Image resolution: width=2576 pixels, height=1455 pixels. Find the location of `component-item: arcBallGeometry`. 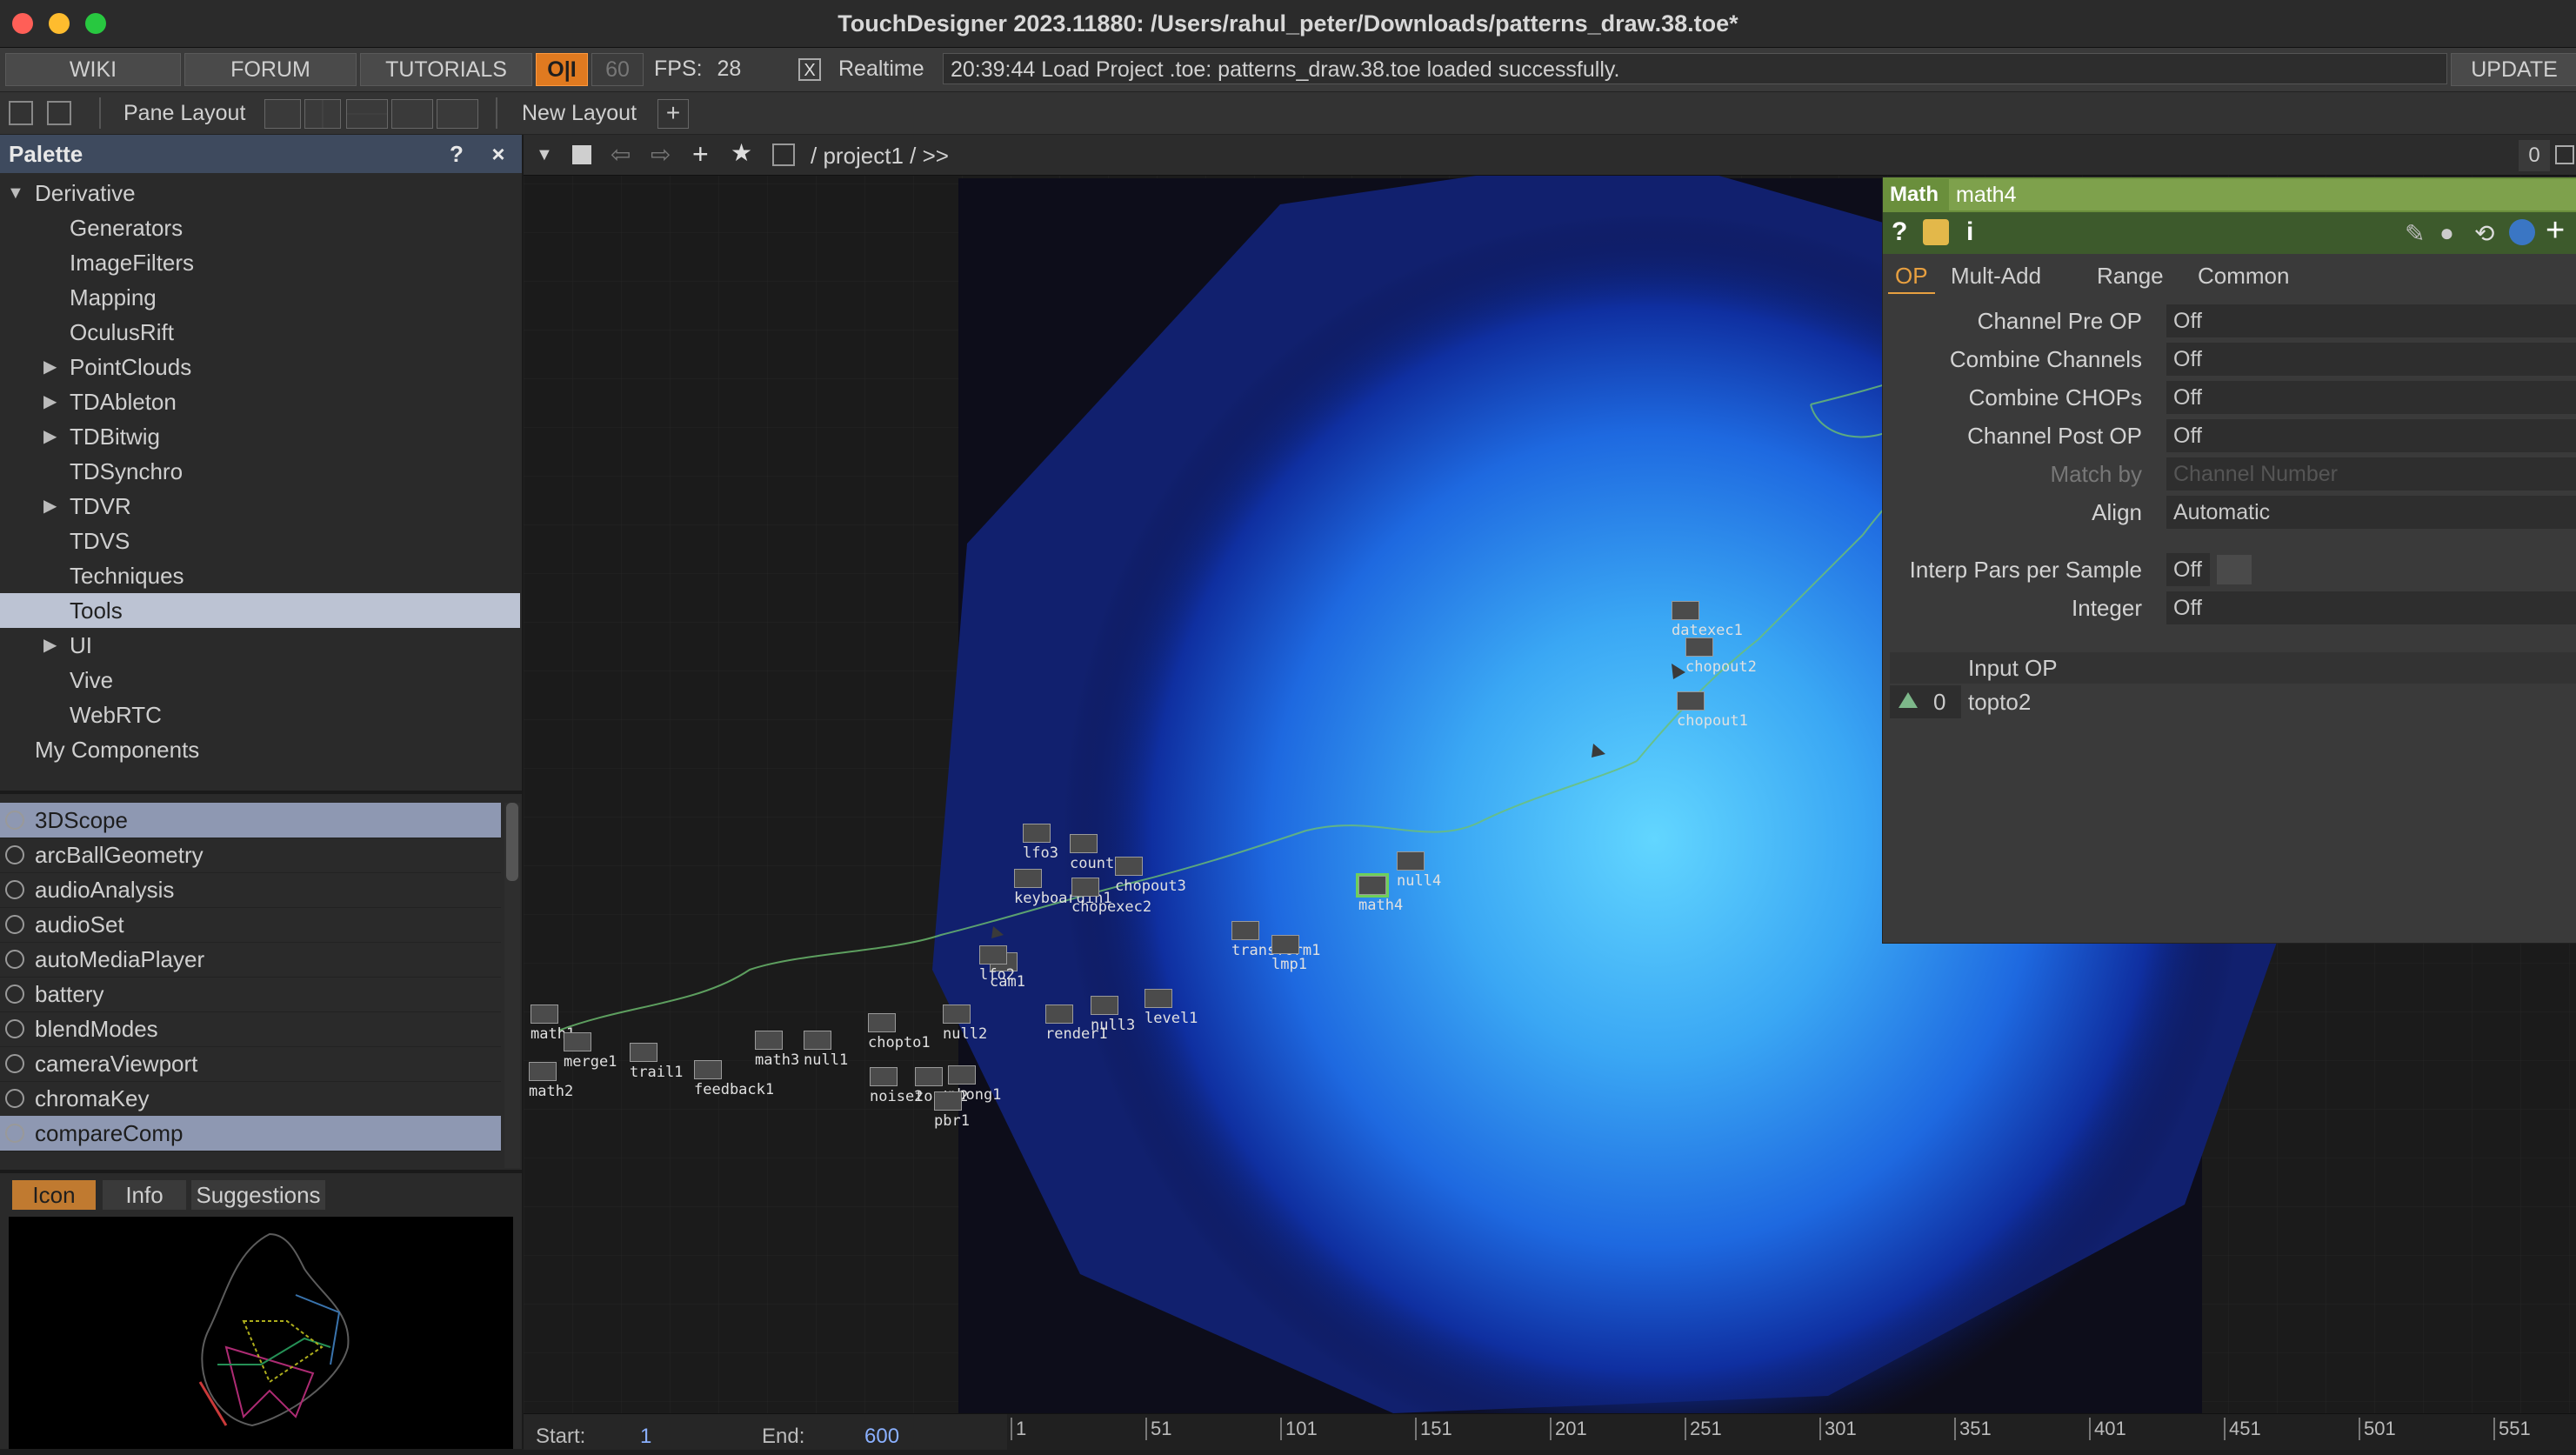

component-item: arcBallGeometry is located at coordinates (250, 855).